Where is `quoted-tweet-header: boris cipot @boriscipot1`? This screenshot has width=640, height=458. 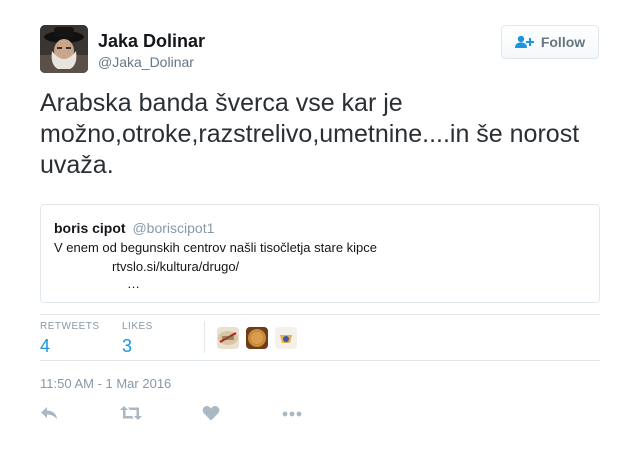
quoted-tweet-header: boris cipot @boriscipot1 is located at coordinates (134, 228).